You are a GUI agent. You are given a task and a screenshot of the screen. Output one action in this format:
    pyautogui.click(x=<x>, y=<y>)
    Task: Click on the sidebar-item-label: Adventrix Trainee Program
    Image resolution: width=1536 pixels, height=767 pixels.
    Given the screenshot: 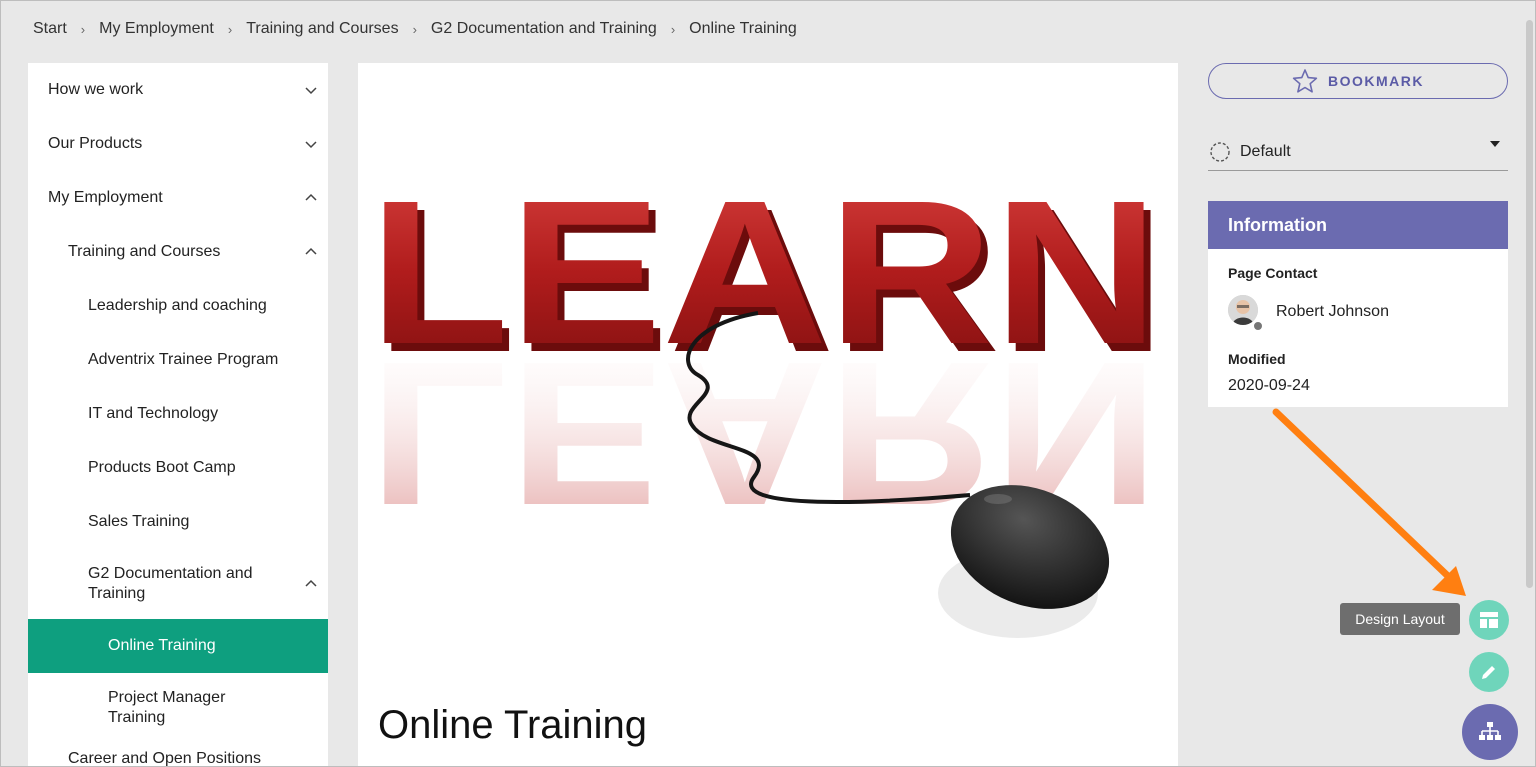 What is the action you would take?
    pyautogui.click(x=183, y=359)
    